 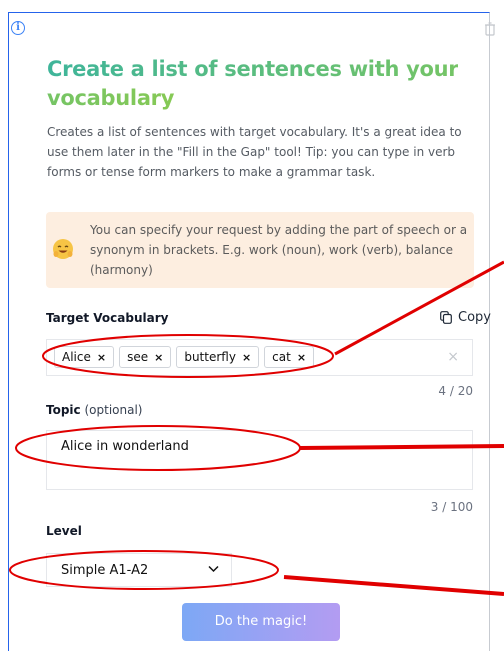 I want to click on copy-button: Copy, so click(x=465, y=317).